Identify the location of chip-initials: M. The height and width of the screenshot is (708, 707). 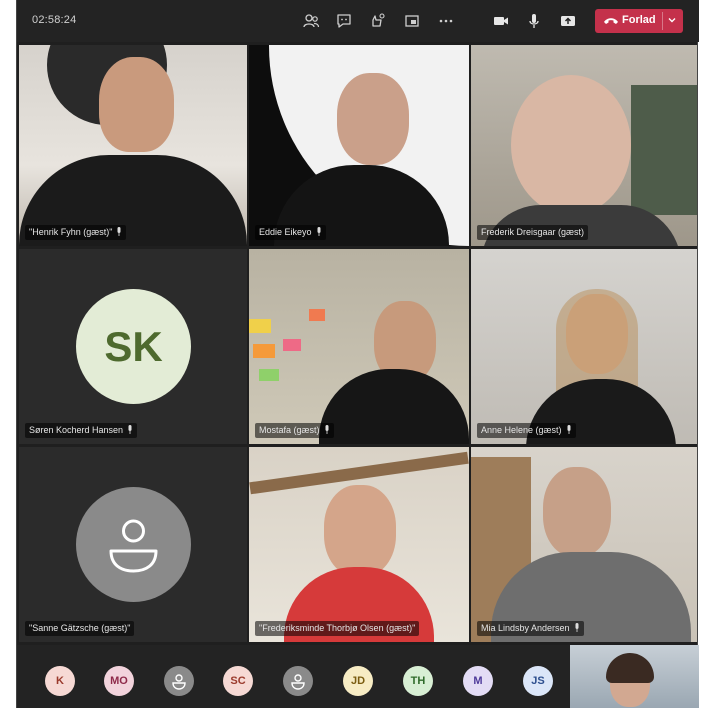
(478, 681).